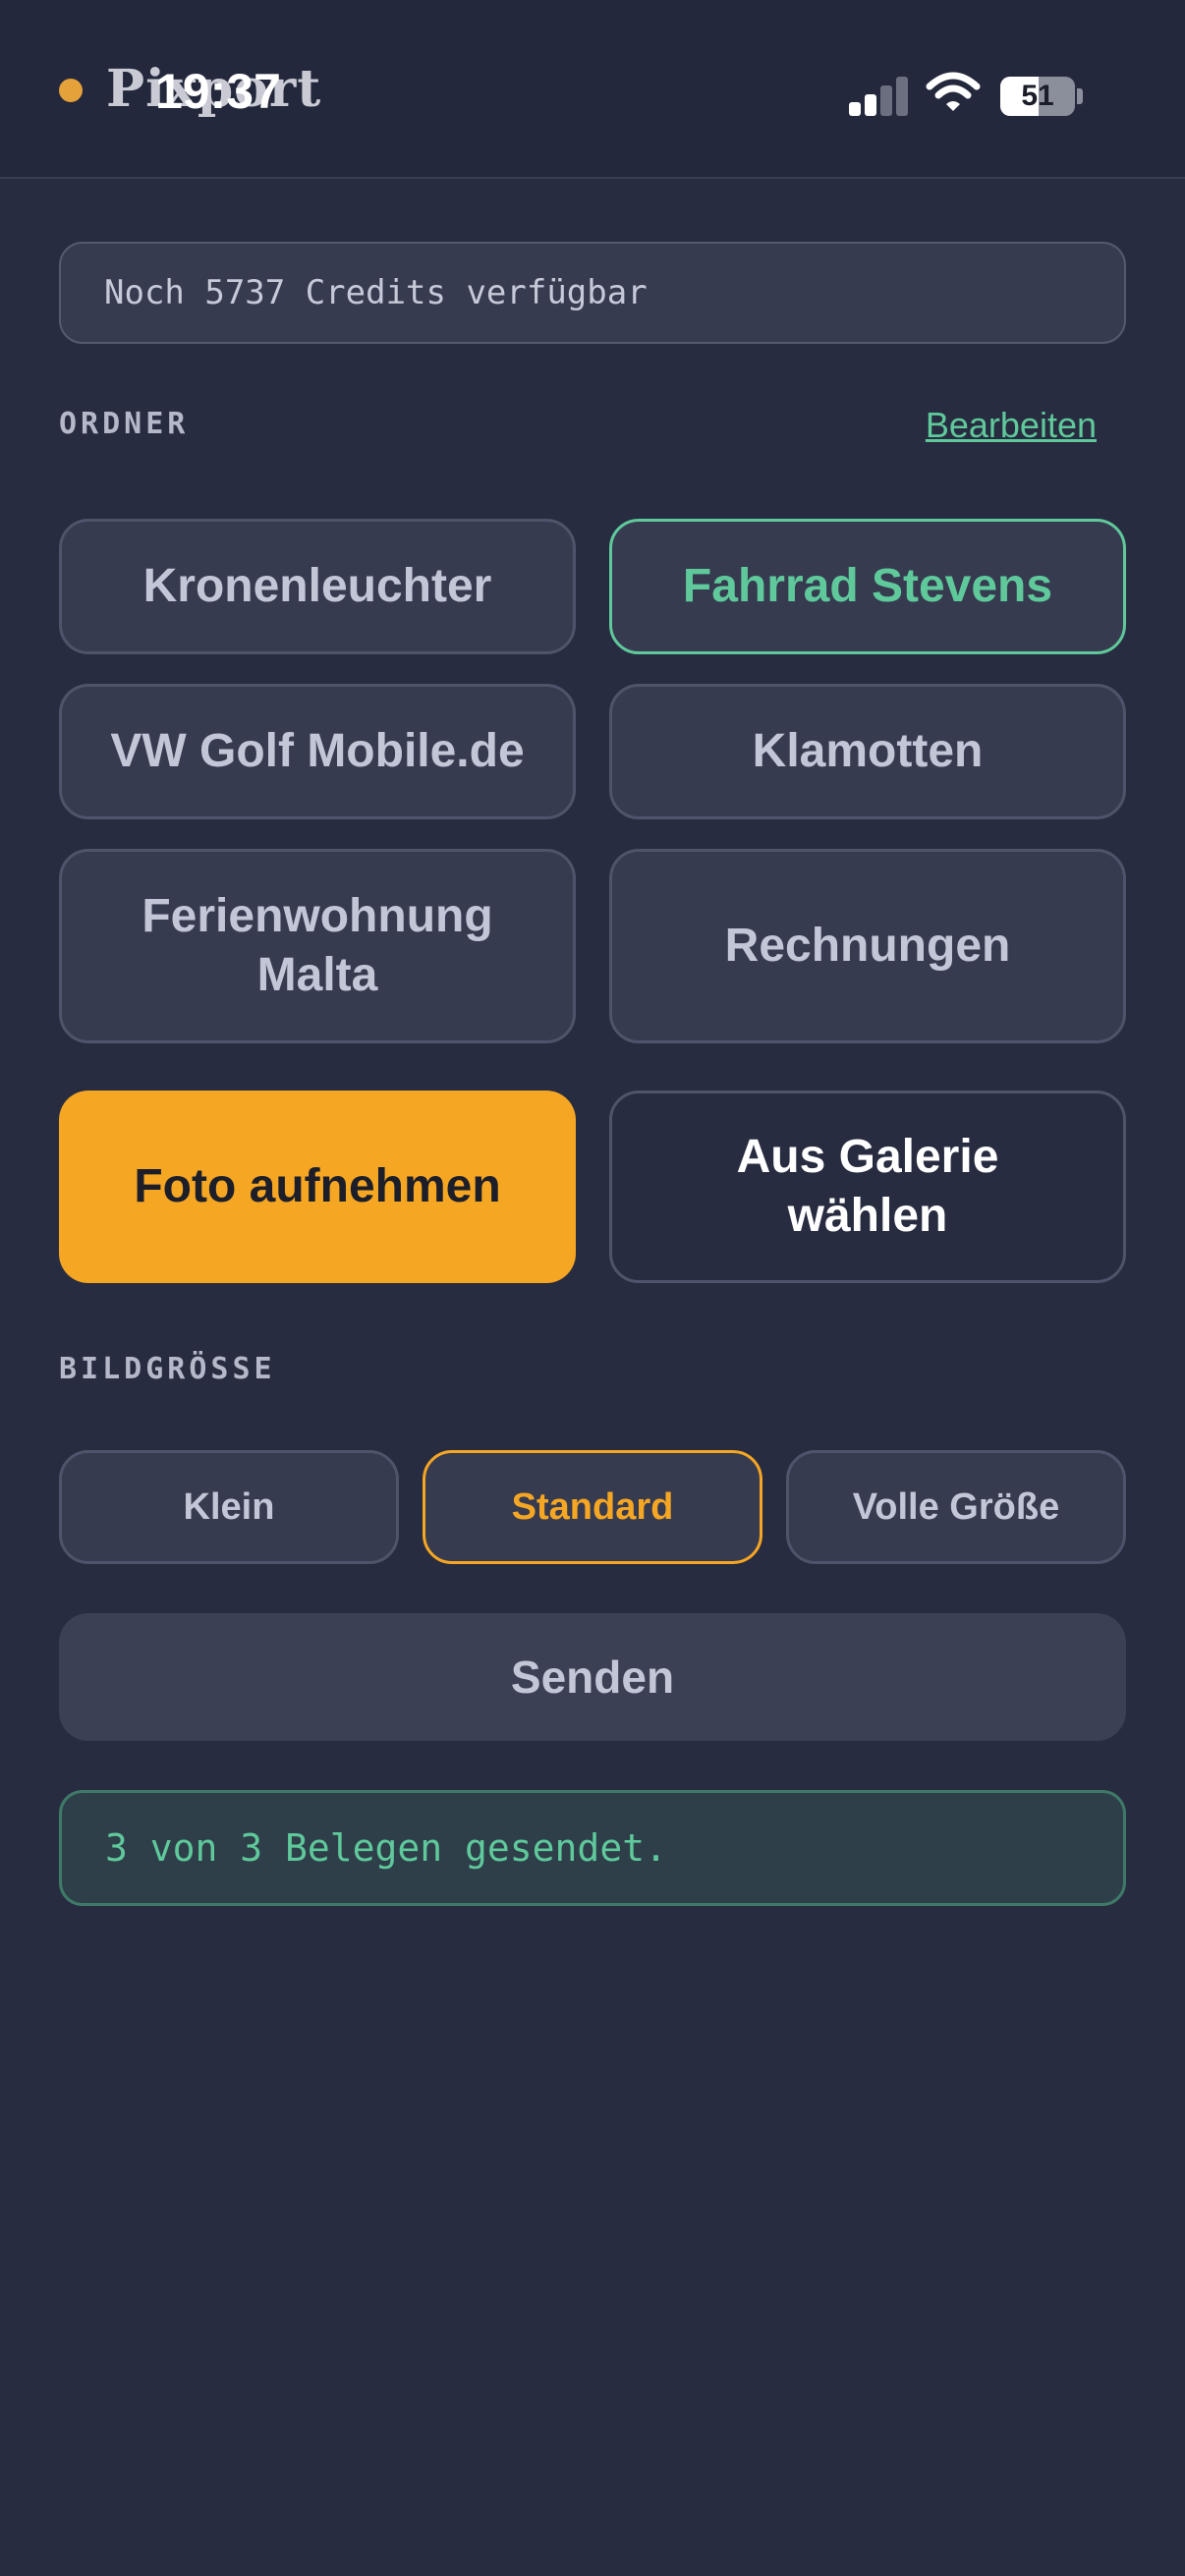 The height and width of the screenshot is (2576, 1185). I want to click on folders-section-label: ORDNER, so click(125, 424).